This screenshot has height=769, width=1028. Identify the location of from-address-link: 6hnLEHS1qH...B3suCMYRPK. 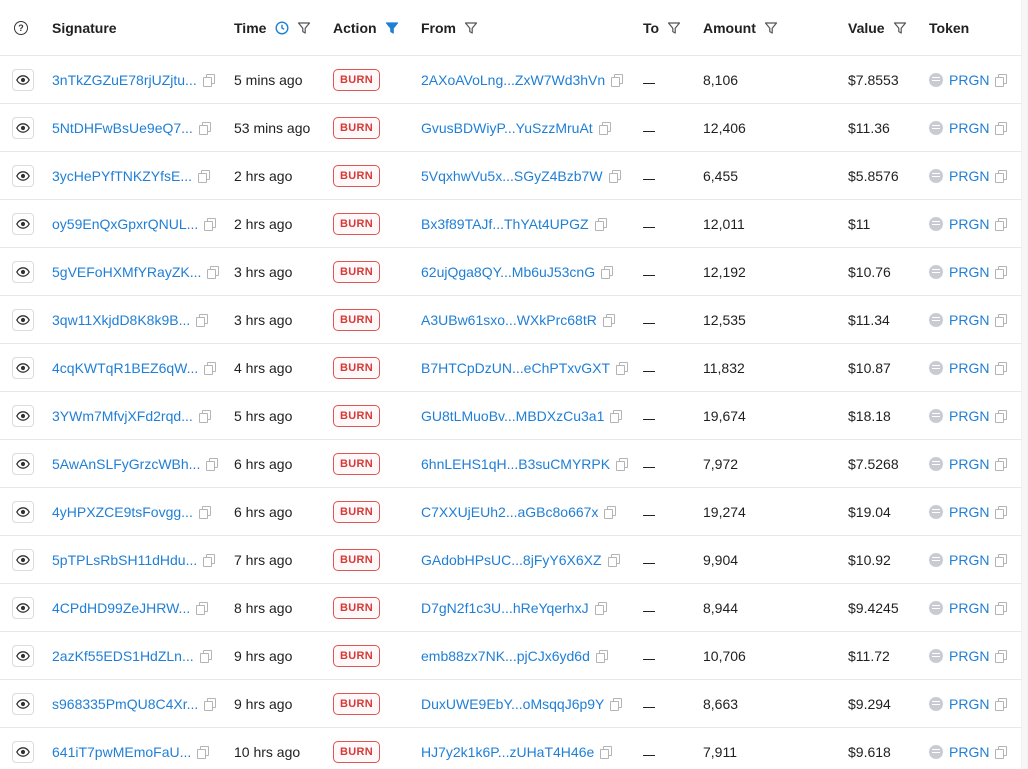
(515, 464).